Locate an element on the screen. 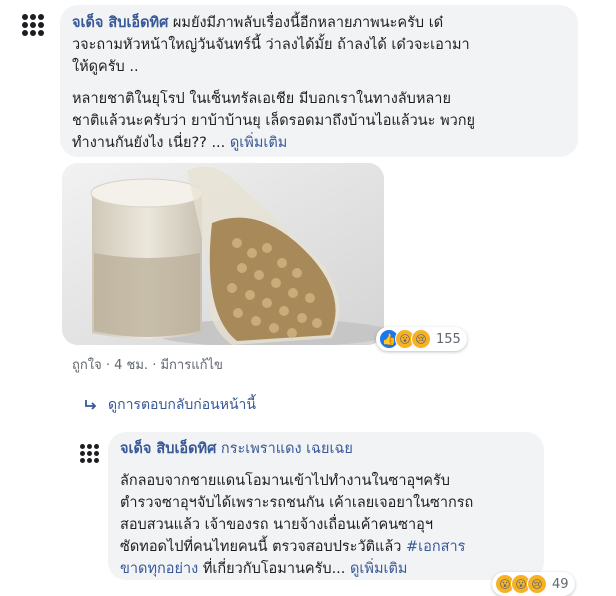 This screenshot has width=616, height=596. reaction-summary: 👍 😮 😢 155 is located at coordinates (421, 339).